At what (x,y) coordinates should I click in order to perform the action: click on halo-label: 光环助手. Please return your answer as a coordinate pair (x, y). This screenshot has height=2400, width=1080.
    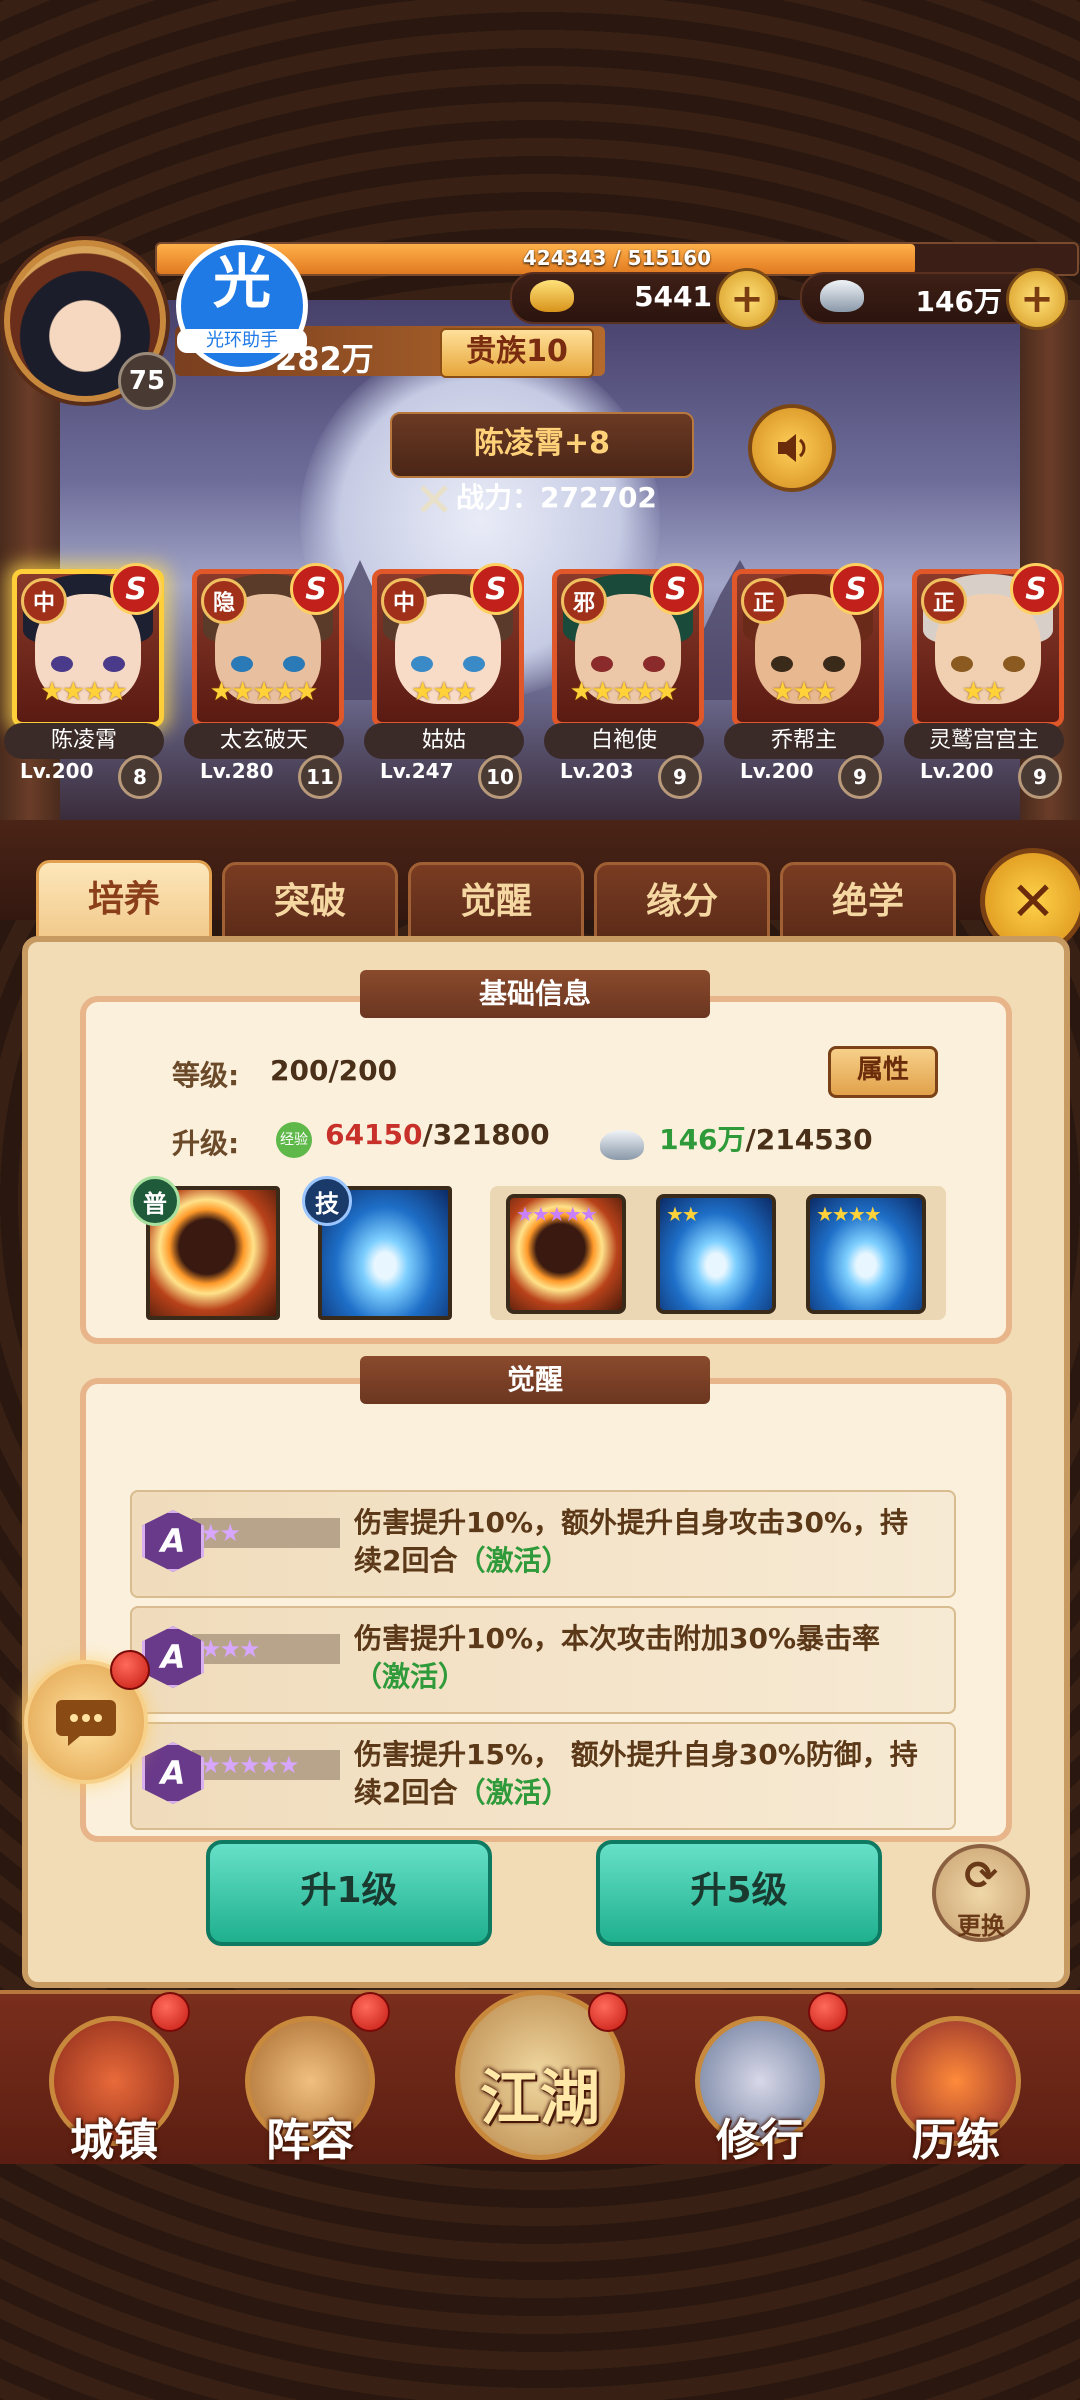
    Looking at the image, I should click on (242, 341).